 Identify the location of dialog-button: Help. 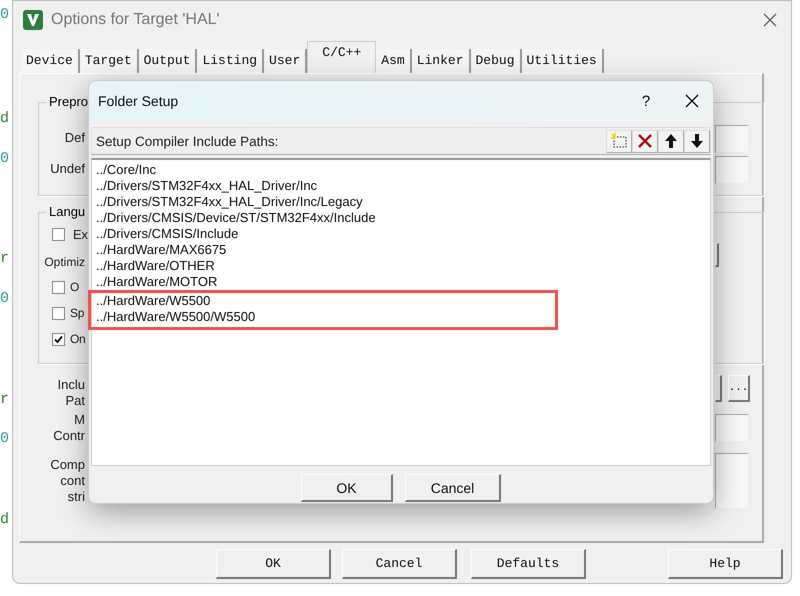
(725, 564).